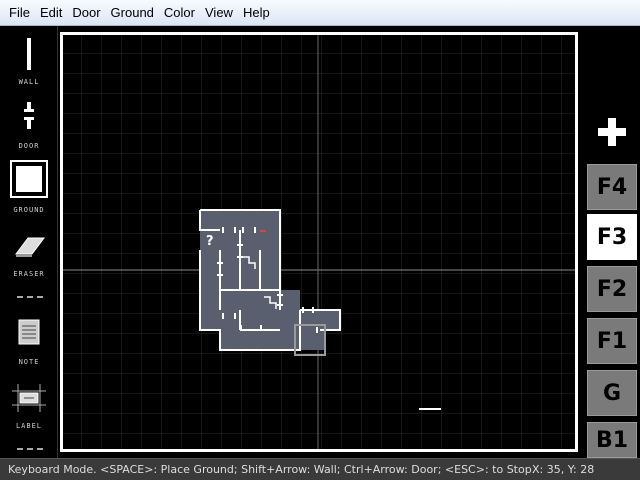 This screenshot has width=640, height=480. I want to click on floor-button-g: G, so click(612, 393).